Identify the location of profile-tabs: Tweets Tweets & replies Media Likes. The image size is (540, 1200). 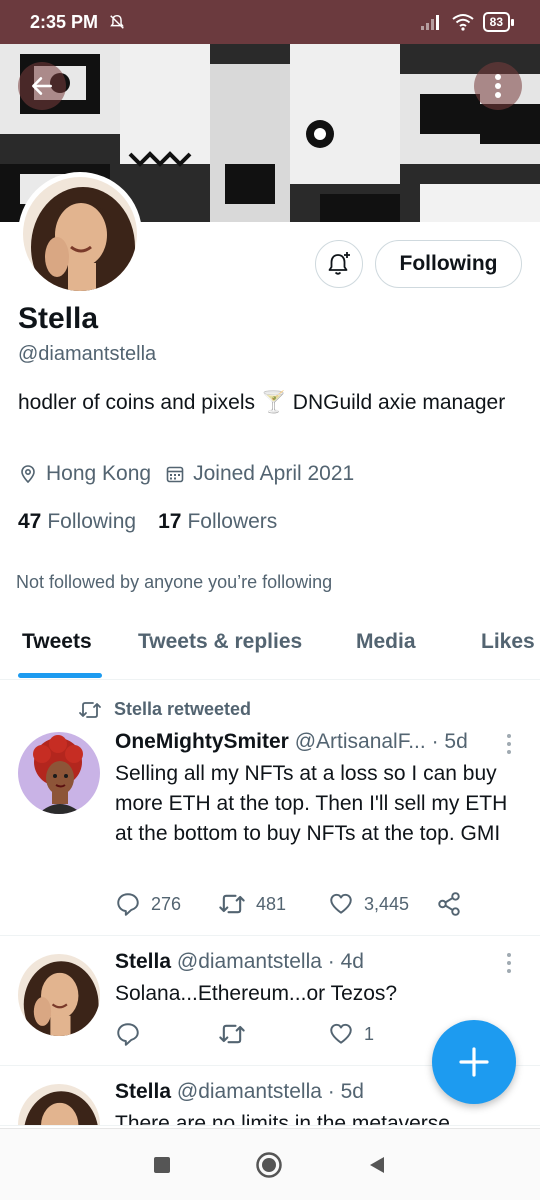
(270, 646).